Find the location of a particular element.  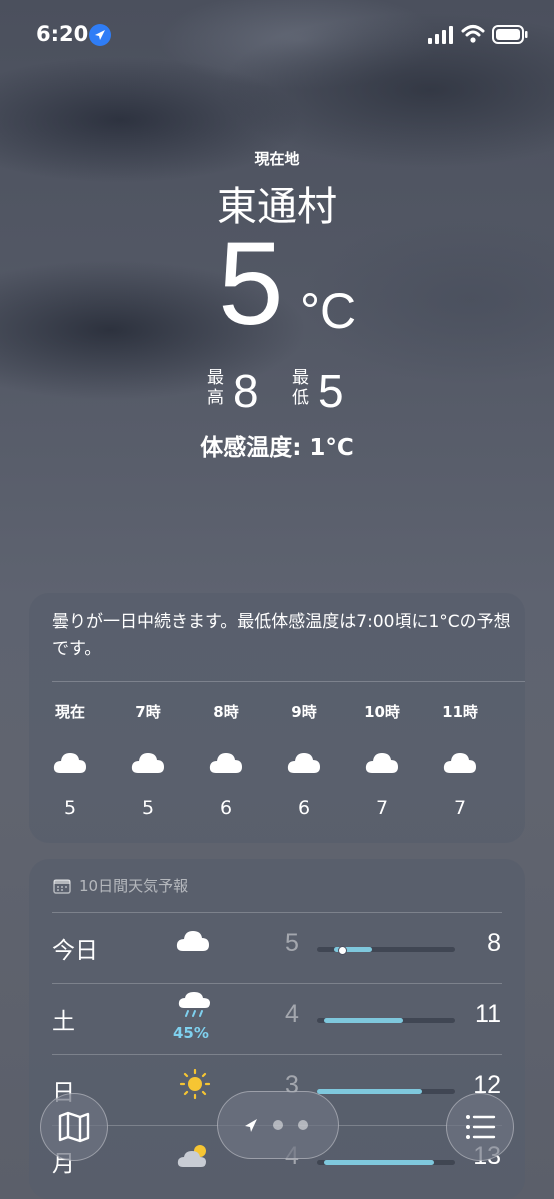

forecast-row: 土 45% 4 11 is located at coordinates (277, 1019).